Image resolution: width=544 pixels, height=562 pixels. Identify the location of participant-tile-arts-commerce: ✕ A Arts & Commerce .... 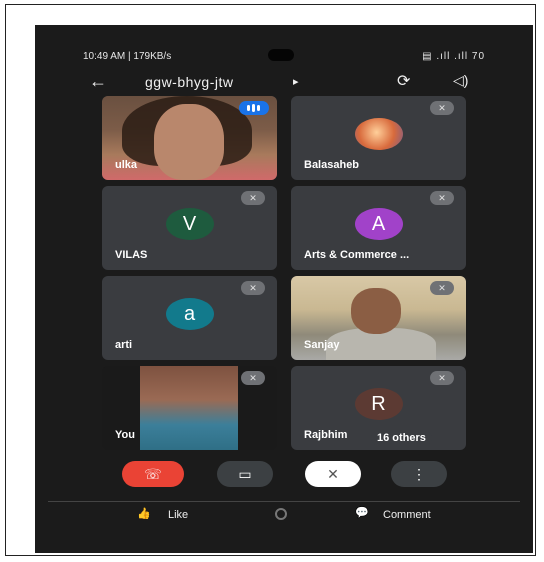
(378, 228).